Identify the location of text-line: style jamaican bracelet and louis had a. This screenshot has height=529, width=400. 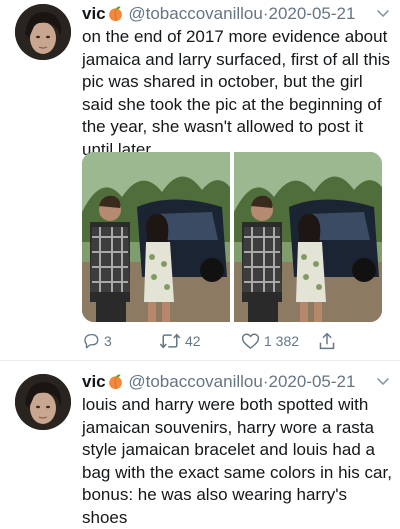
(228, 449).